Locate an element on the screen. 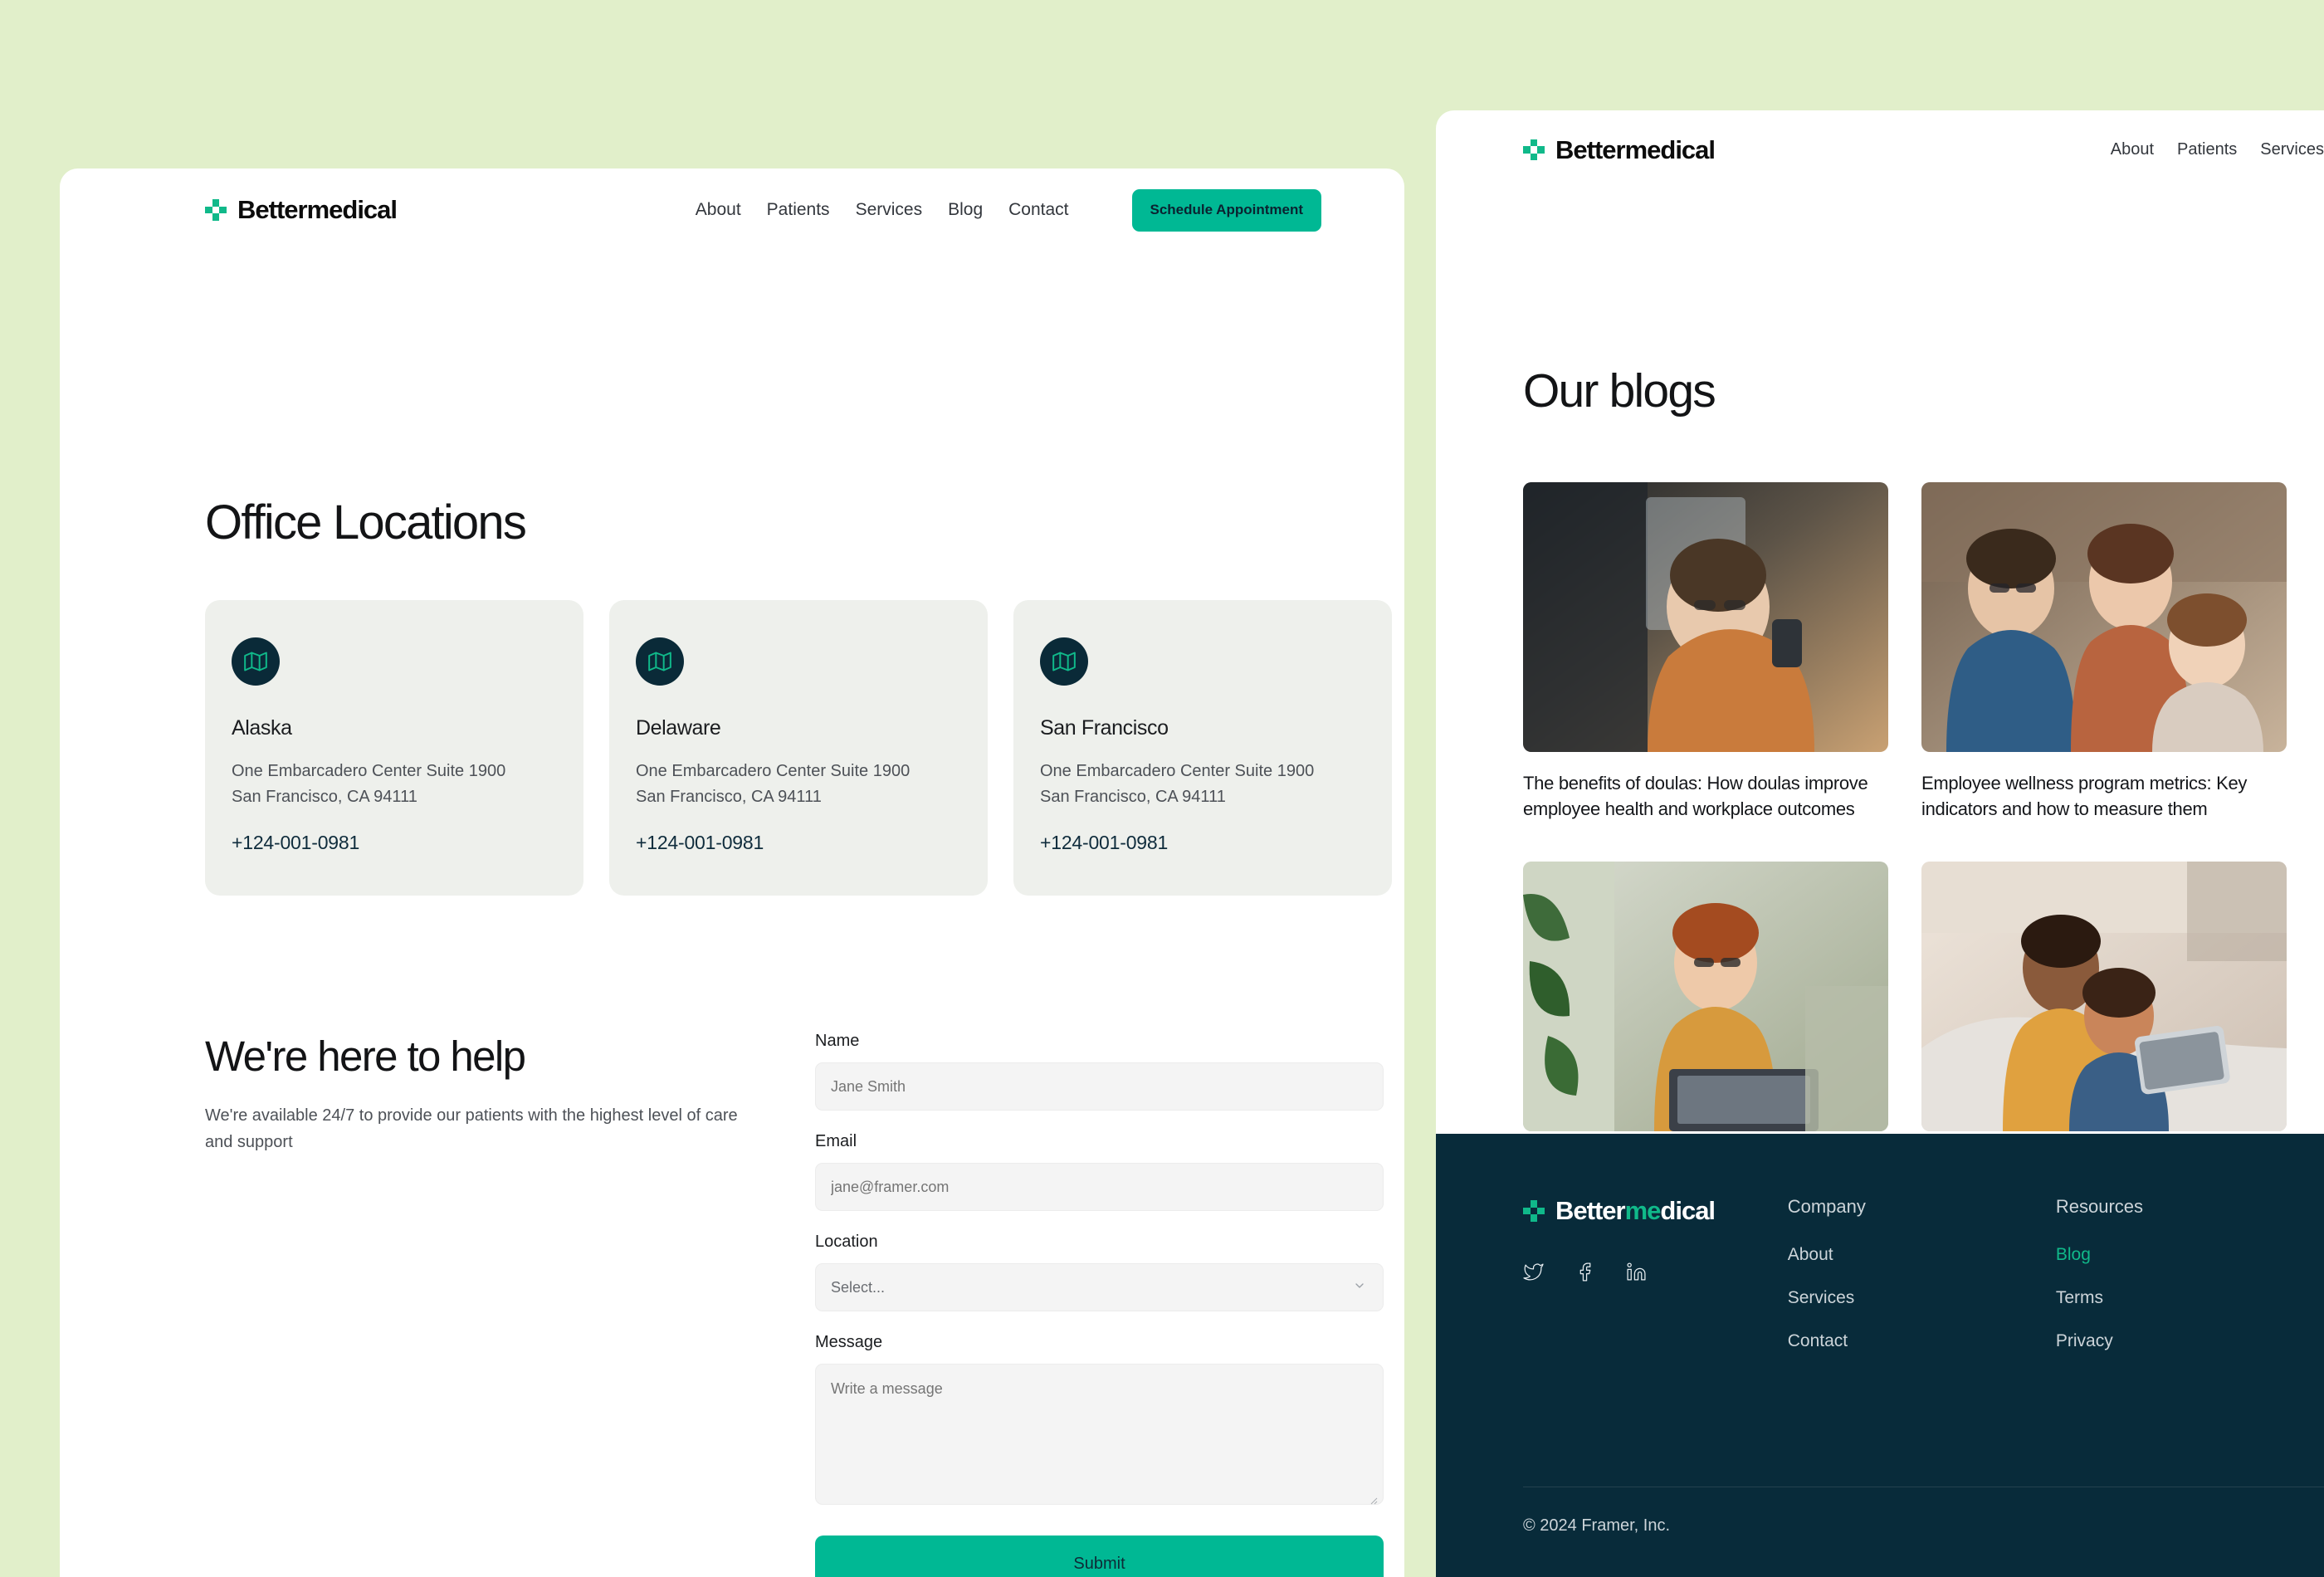  footer-logo: Bettermedical is located at coordinates (1656, 1211).